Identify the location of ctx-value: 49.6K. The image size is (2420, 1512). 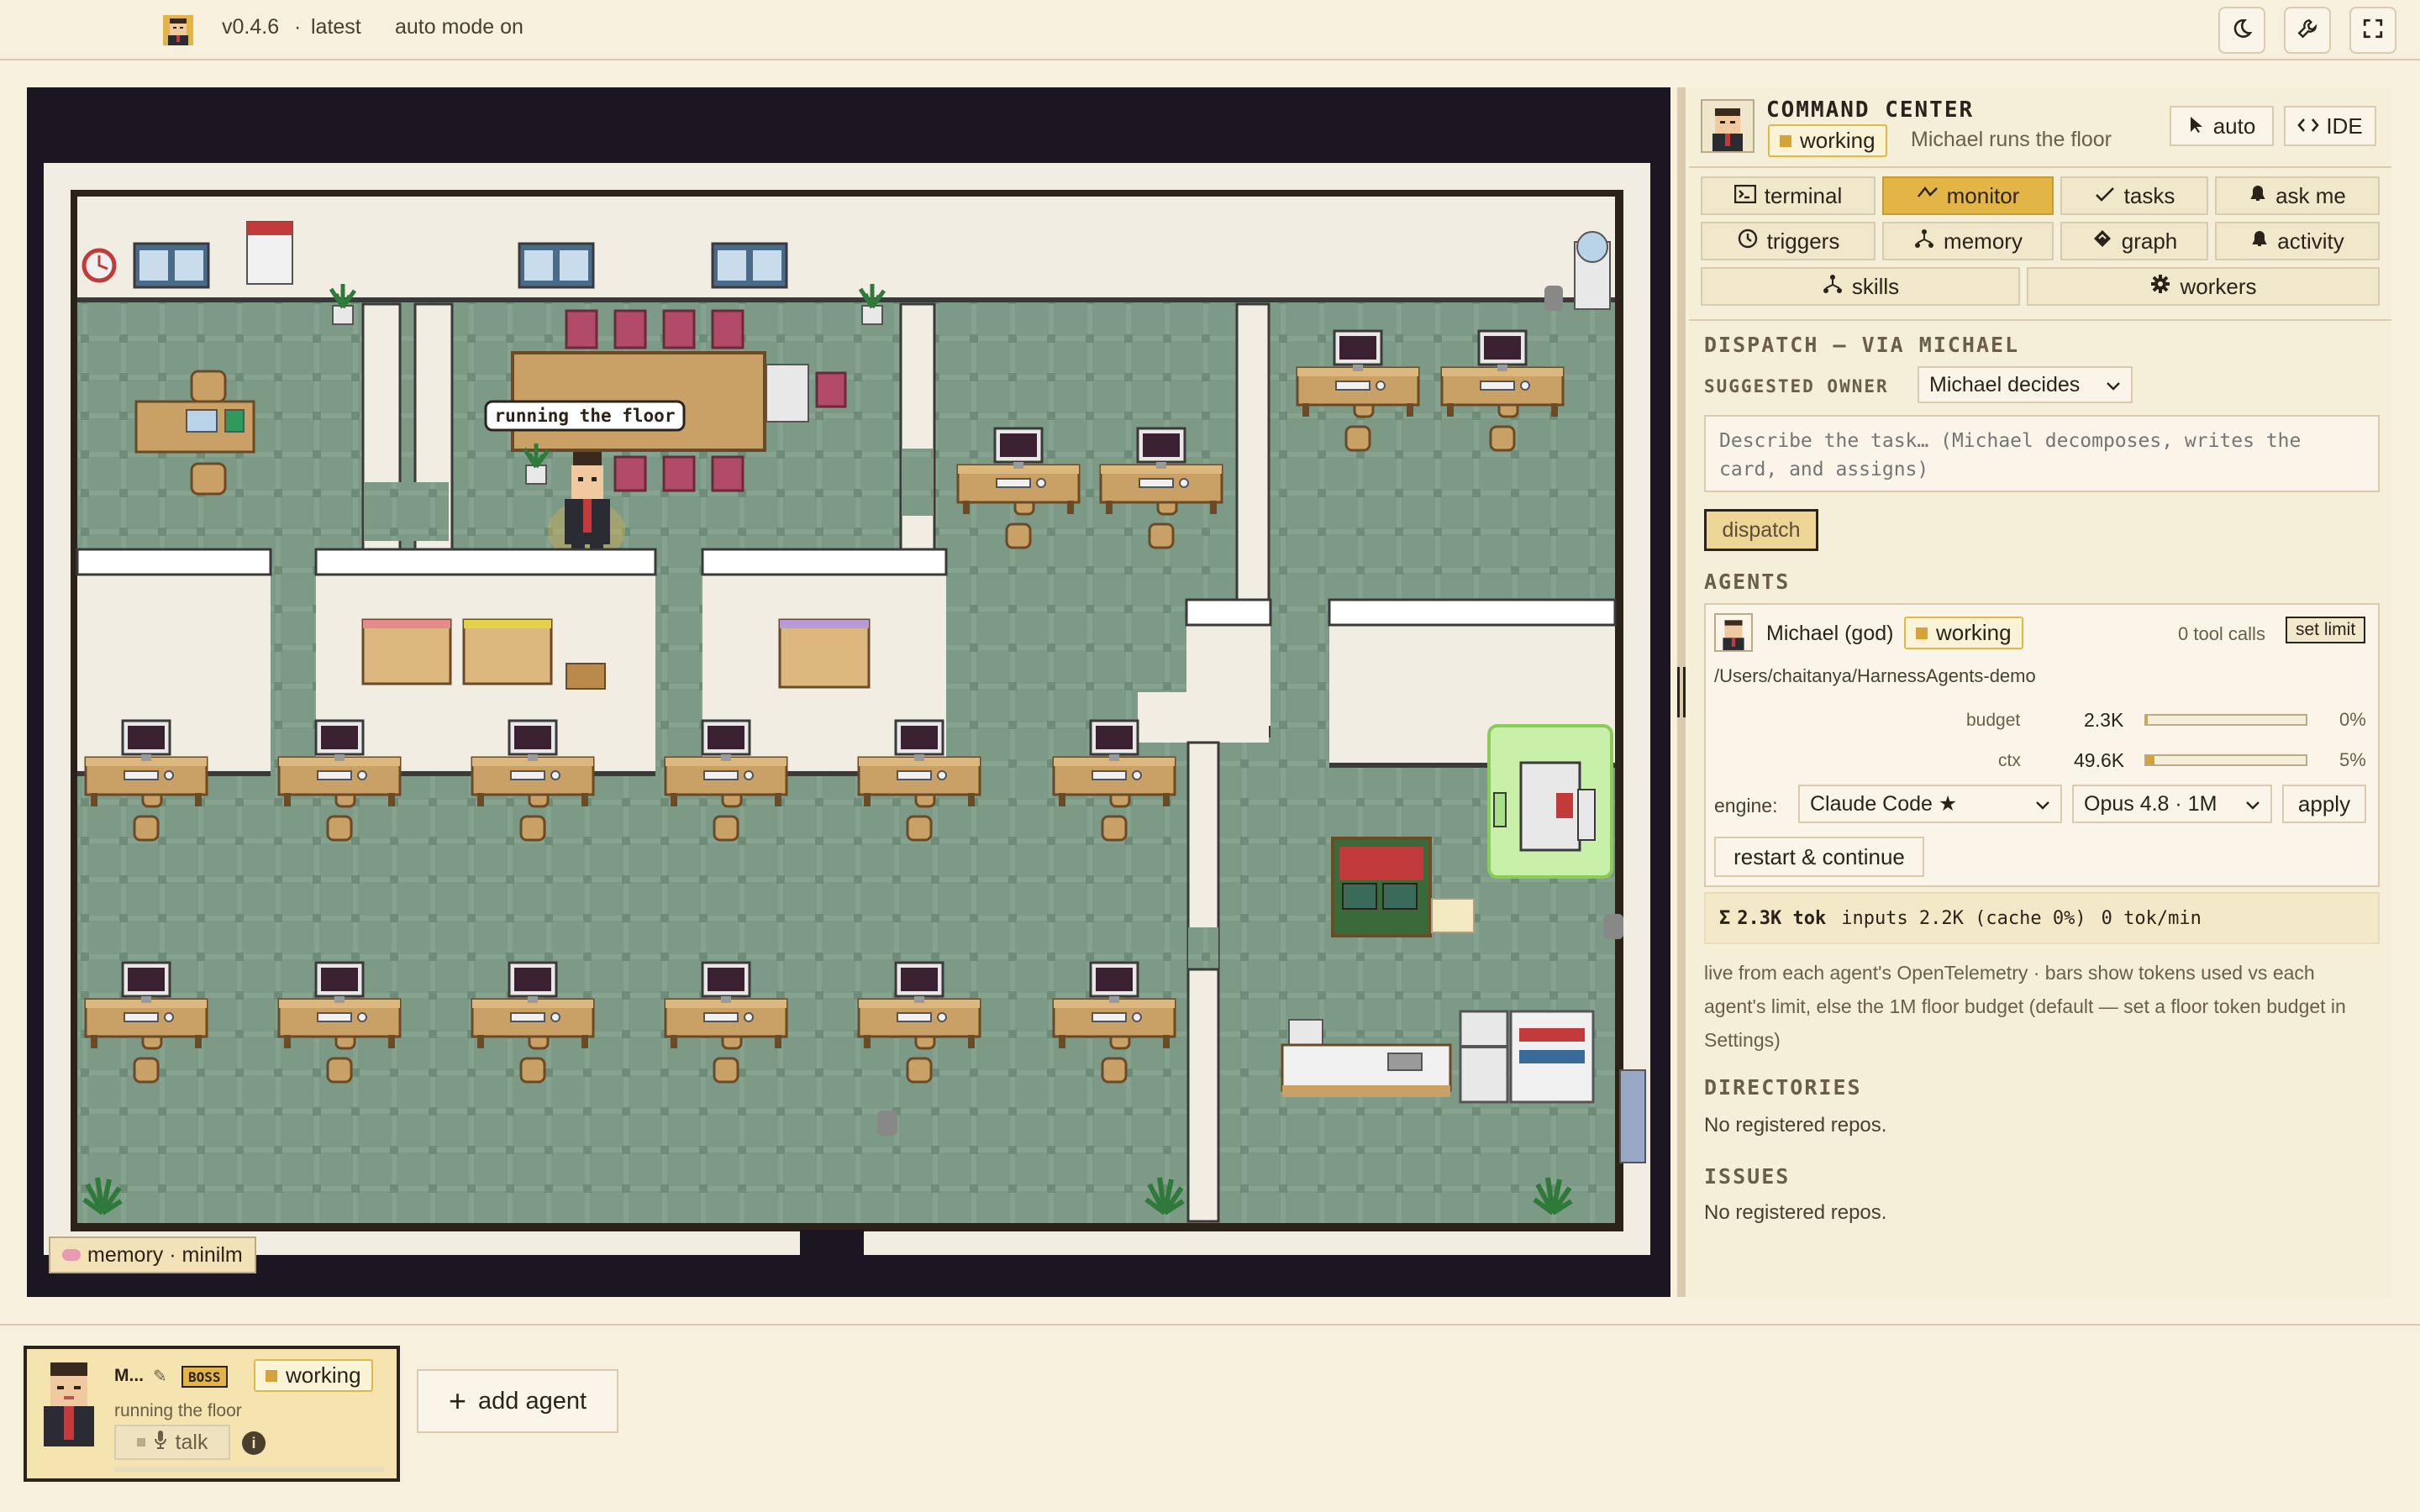
(2099, 760).